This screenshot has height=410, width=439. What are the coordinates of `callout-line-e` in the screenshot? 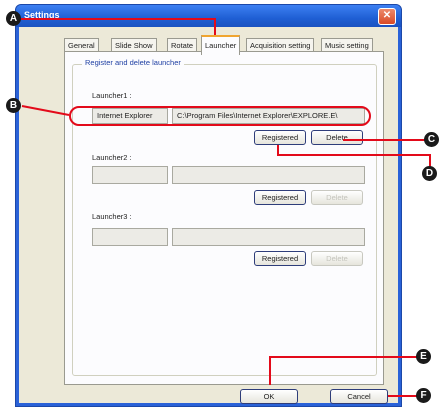 It's located at (346, 370).